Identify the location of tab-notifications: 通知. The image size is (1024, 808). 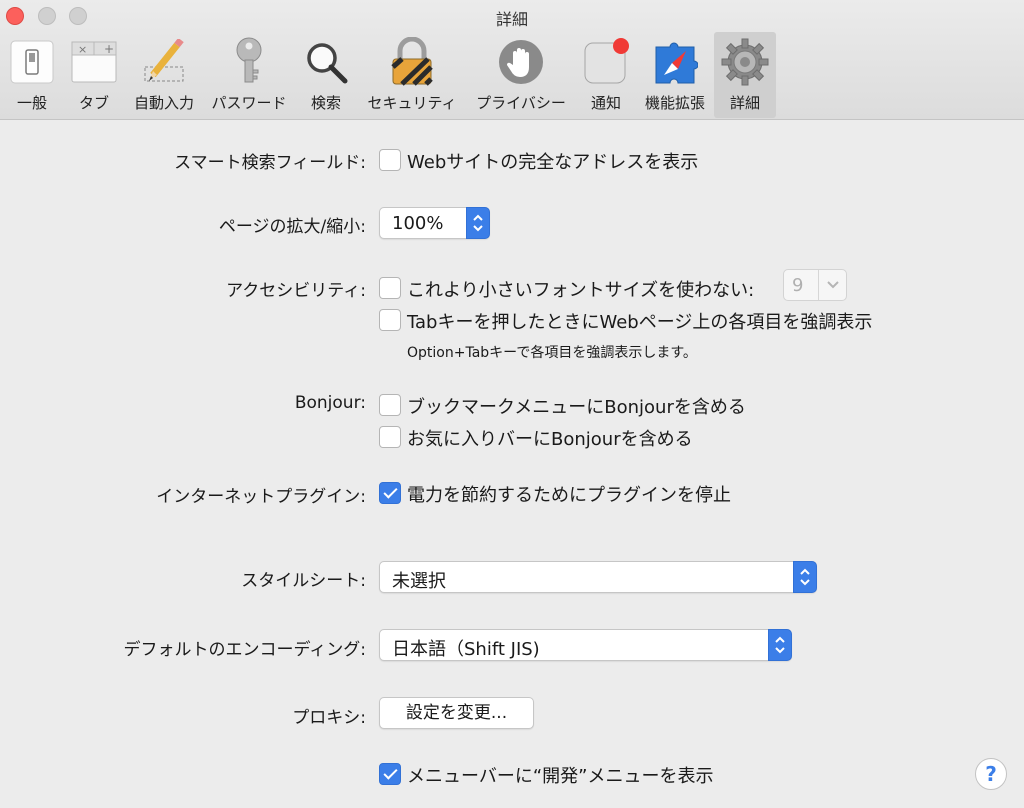
(606, 75).